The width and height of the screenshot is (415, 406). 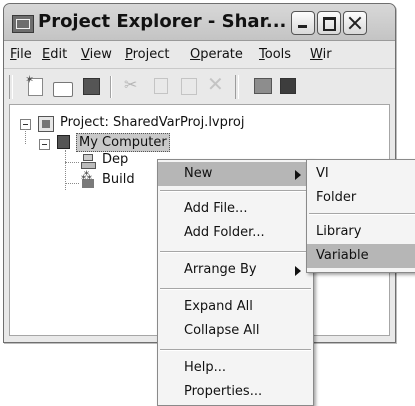 What do you see at coordinates (220, 269) in the screenshot?
I see `menu-item-arrange-by-label: Arrange By` at bounding box center [220, 269].